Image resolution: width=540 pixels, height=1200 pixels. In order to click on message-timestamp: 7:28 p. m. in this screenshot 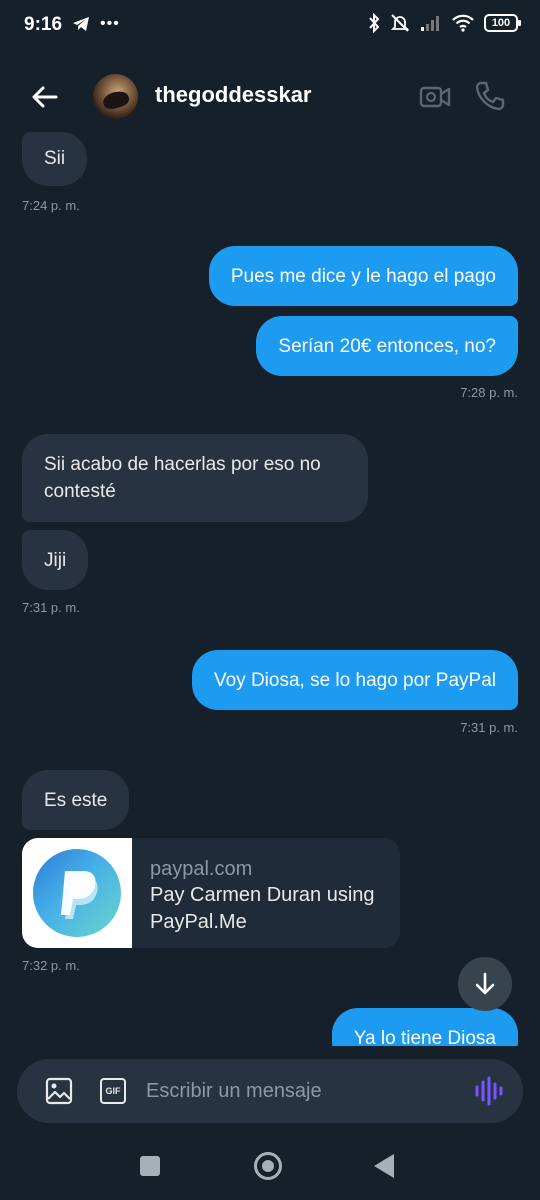, I will do `click(489, 392)`.